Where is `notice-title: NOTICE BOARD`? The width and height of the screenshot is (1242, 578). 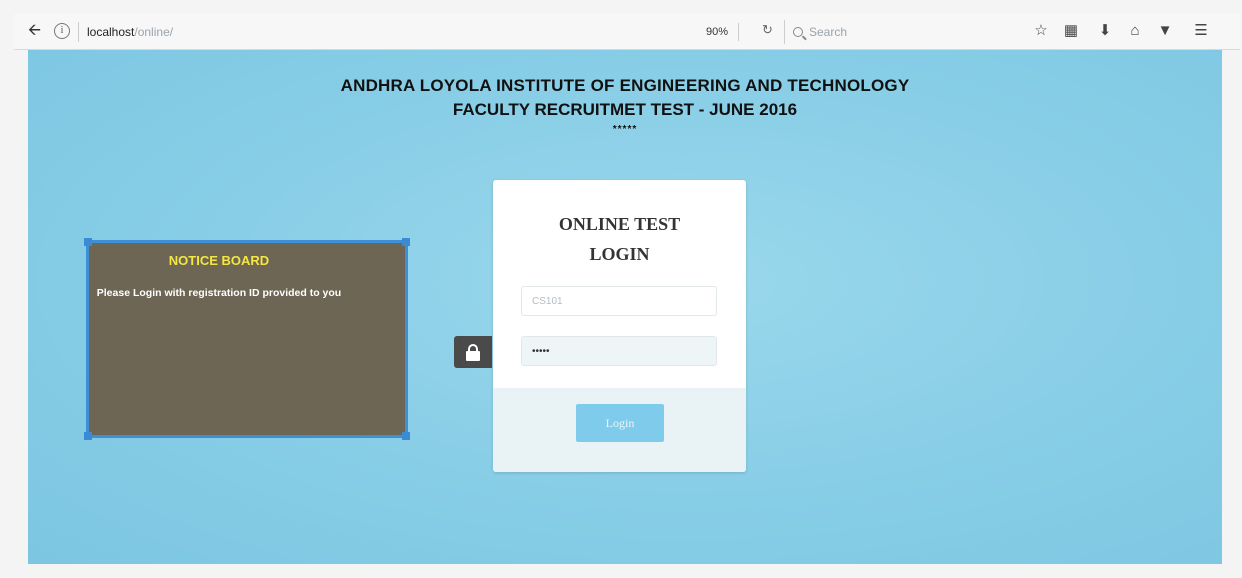
notice-title: NOTICE BOARD is located at coordinates (219, 260).